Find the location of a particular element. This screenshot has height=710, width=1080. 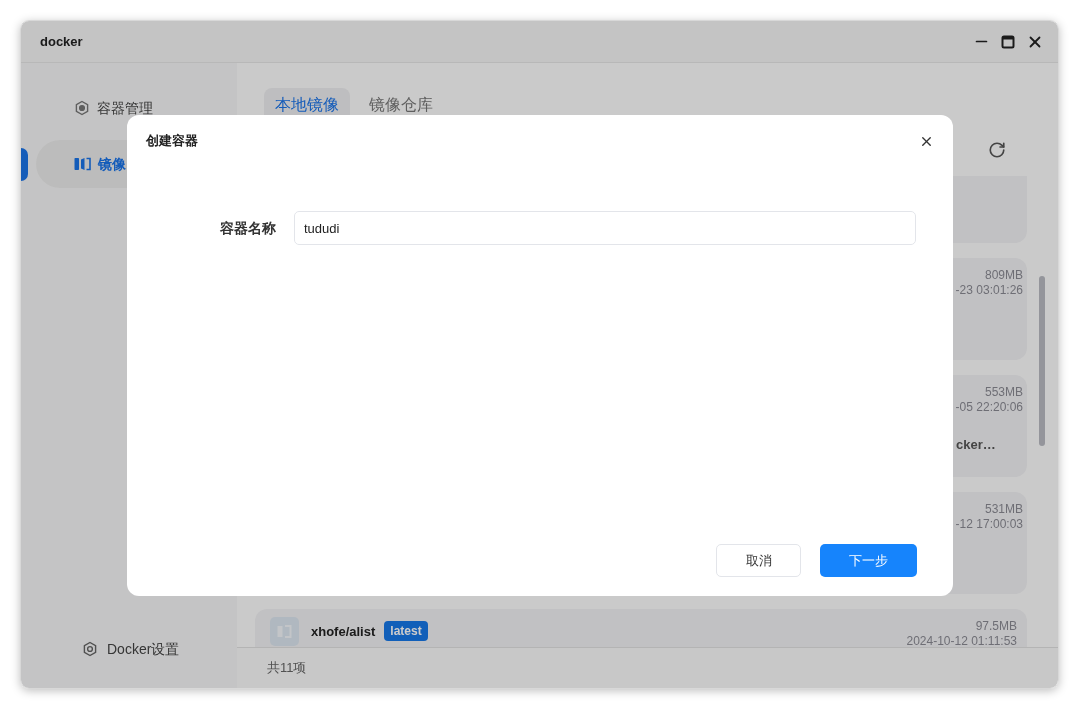

tag-badge: latest is located at coordinates (406, 631).